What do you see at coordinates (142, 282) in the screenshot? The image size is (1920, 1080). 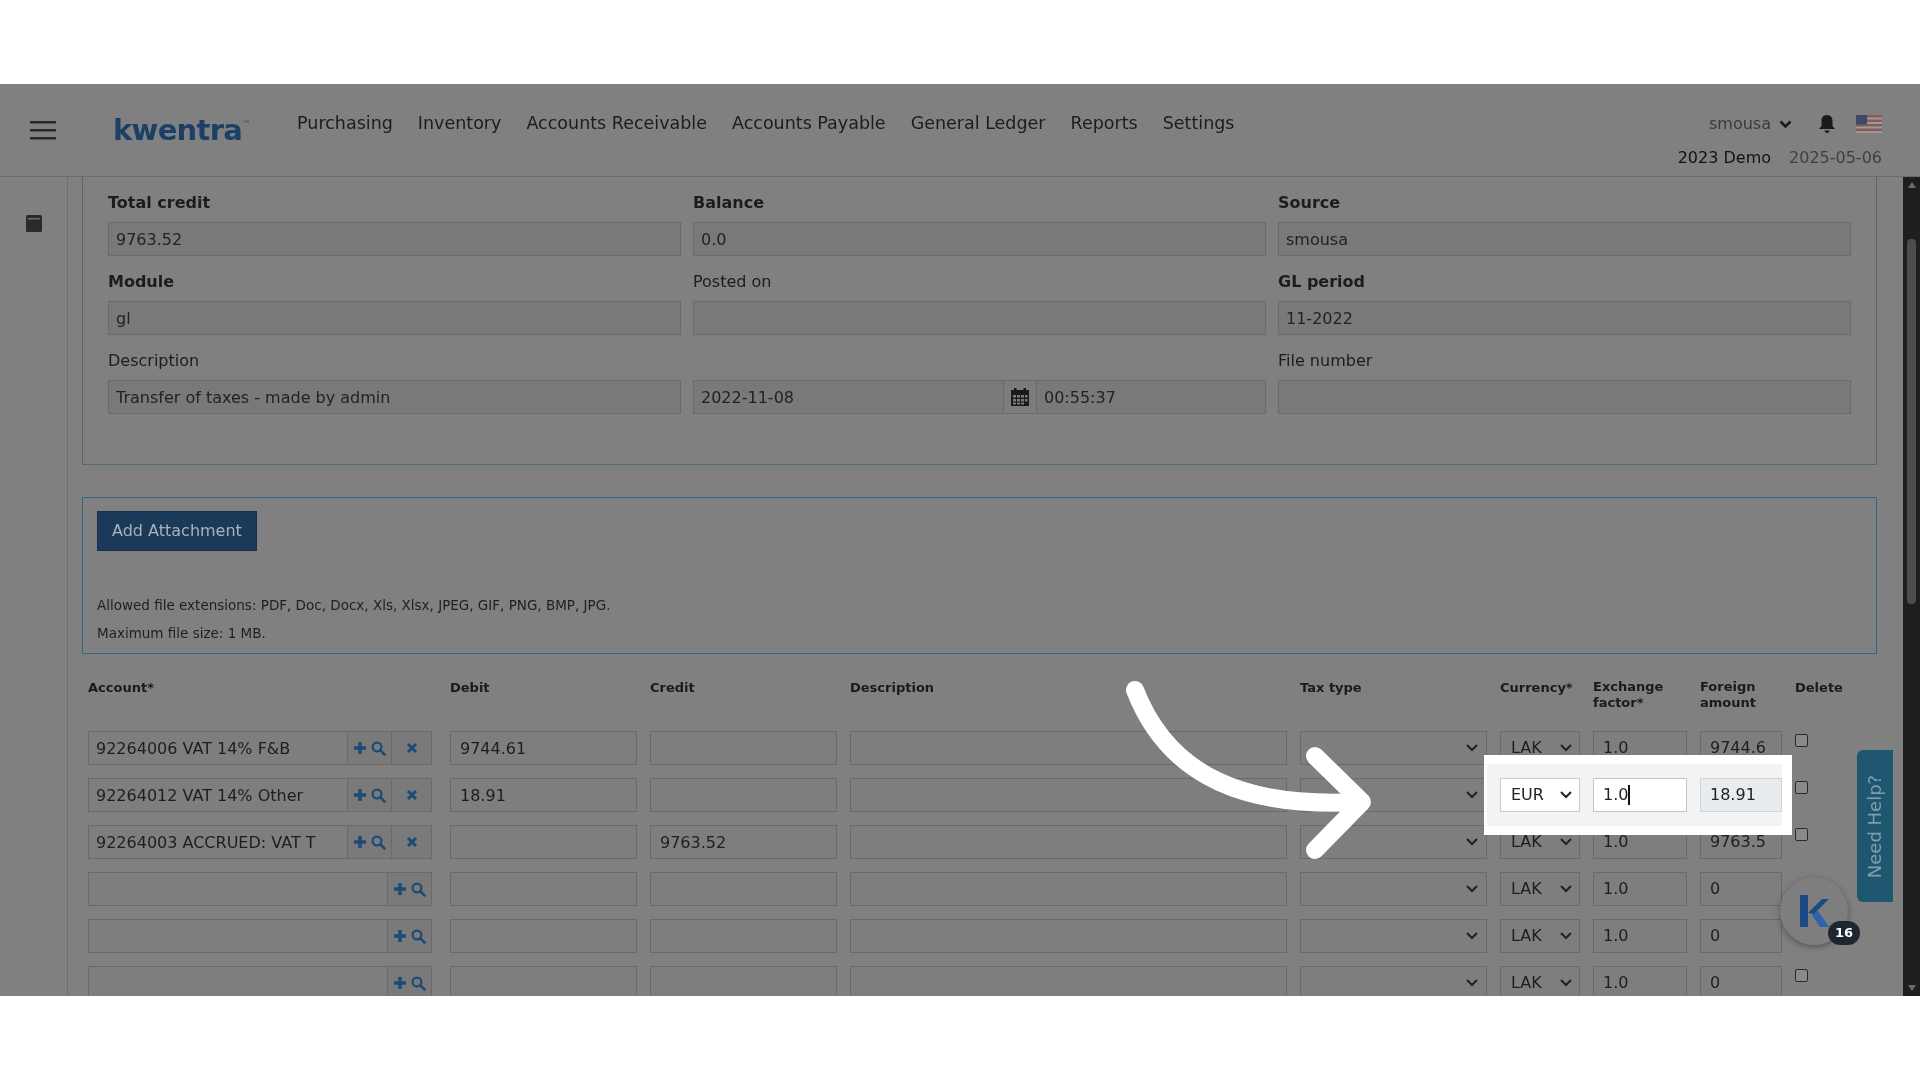 I see `field-label: Module` at bounding box center [142, 282].